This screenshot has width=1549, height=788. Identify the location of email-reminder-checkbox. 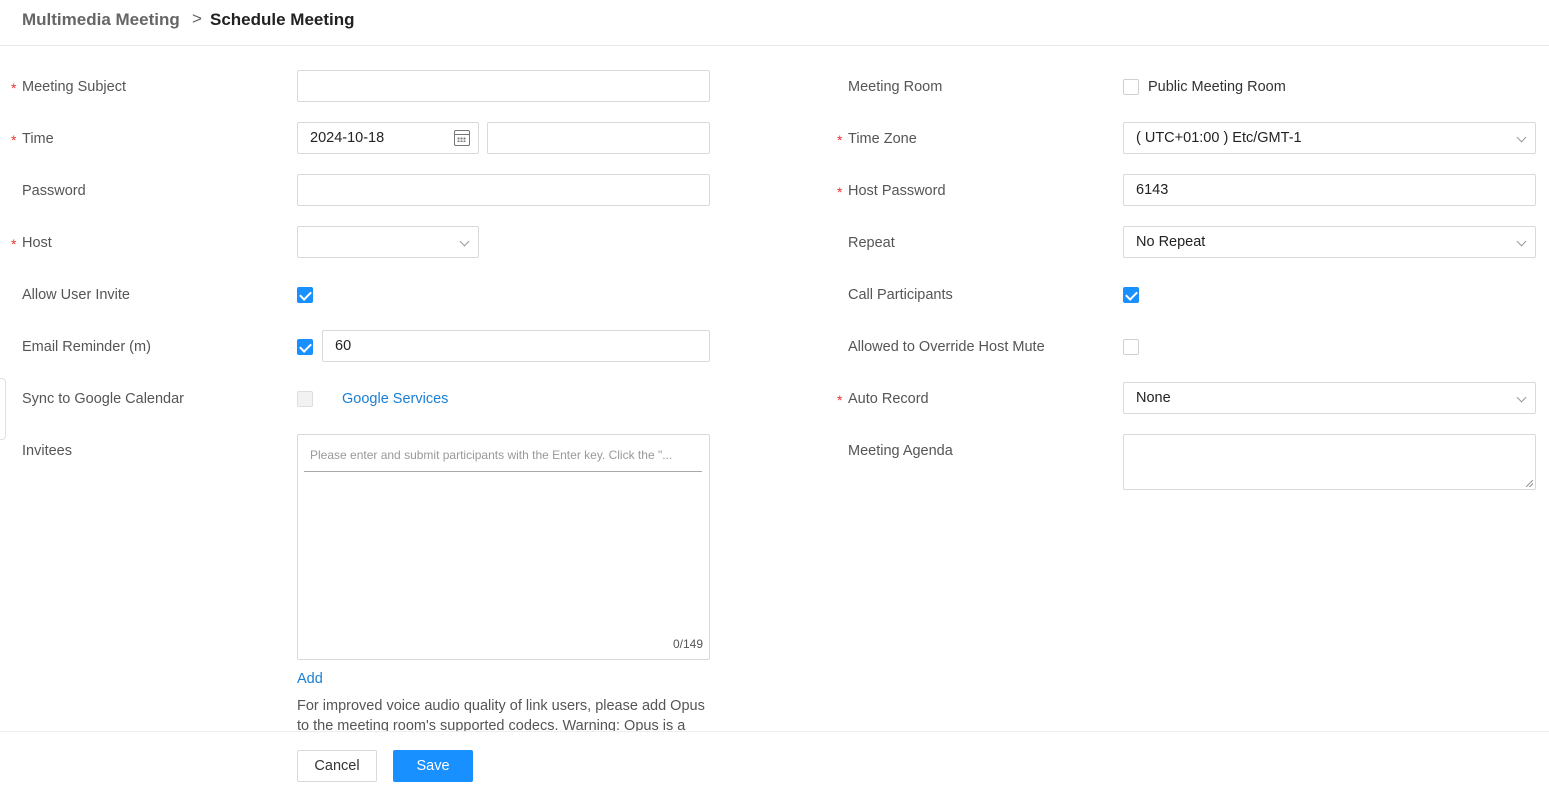
(305, 347).